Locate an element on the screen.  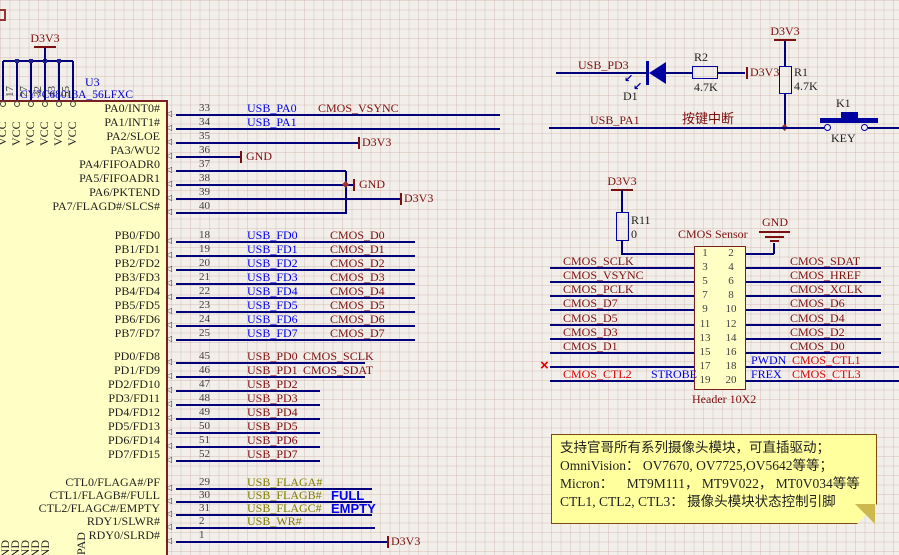
net-label: CMOS_CTL2 is located at coordinates (597, 374).